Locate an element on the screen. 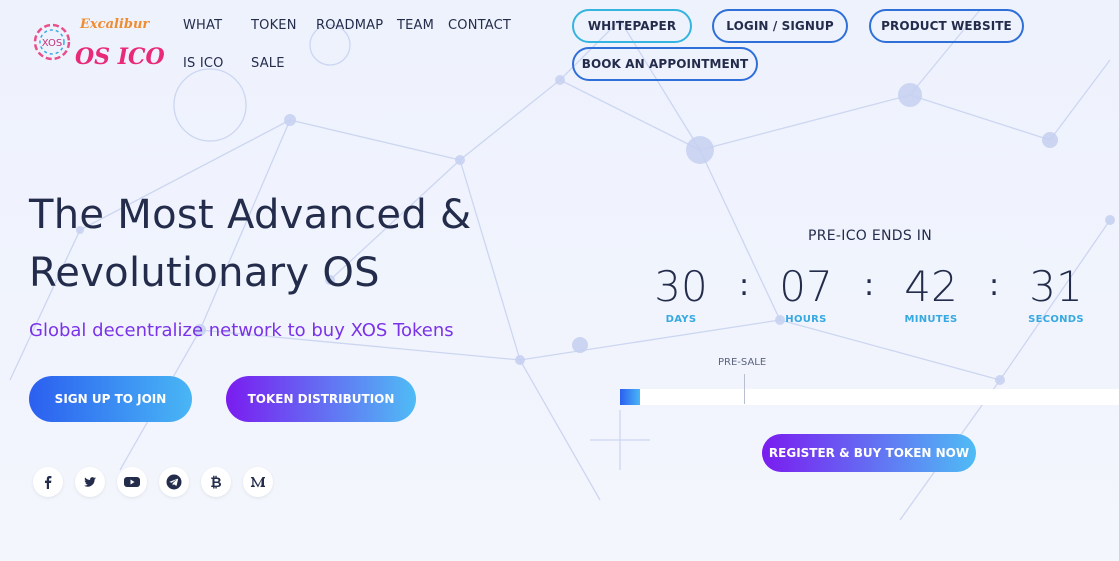  nav-token-sale-cont: SALE is located at coordinates (268, 63).